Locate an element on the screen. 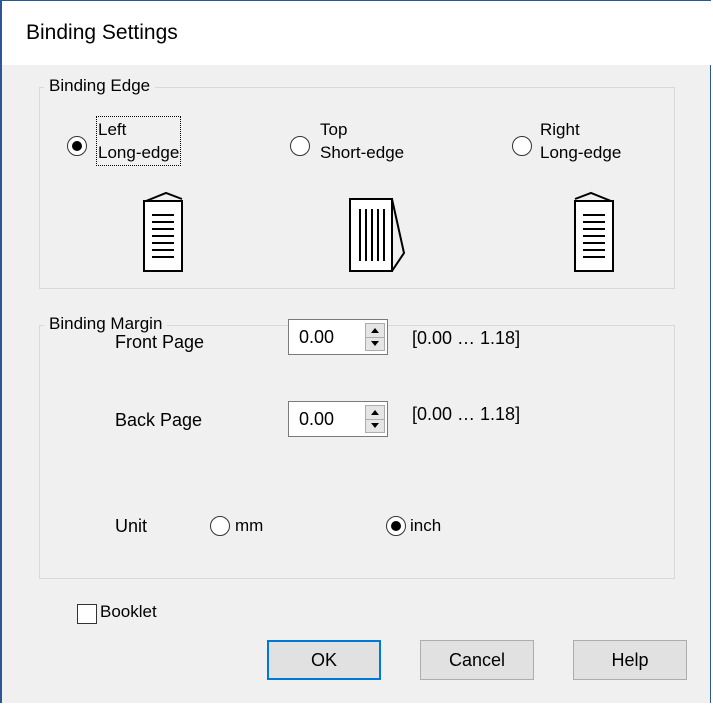 The height and width of the screenshot is (705, 713). booklet-checkbox is located at coordinates (87, 614).